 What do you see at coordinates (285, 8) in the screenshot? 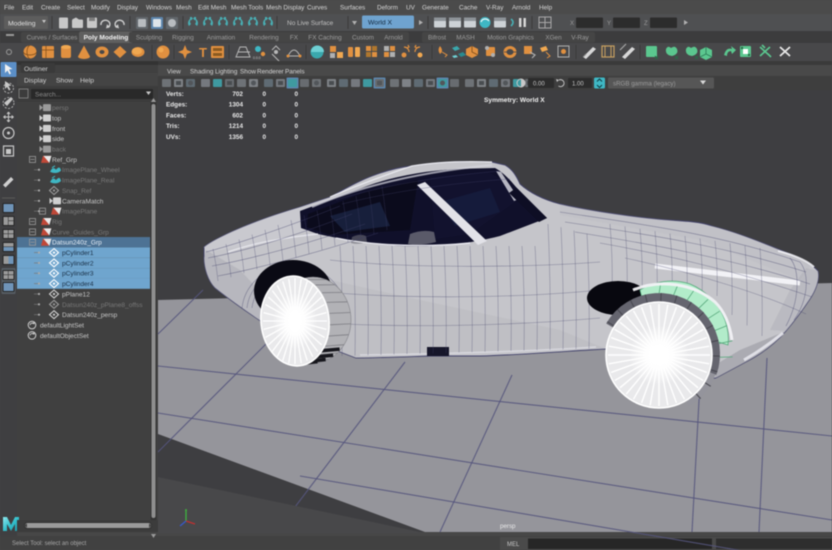
I see `svg-text: Mesh Display` at bounding box center [285, 8].